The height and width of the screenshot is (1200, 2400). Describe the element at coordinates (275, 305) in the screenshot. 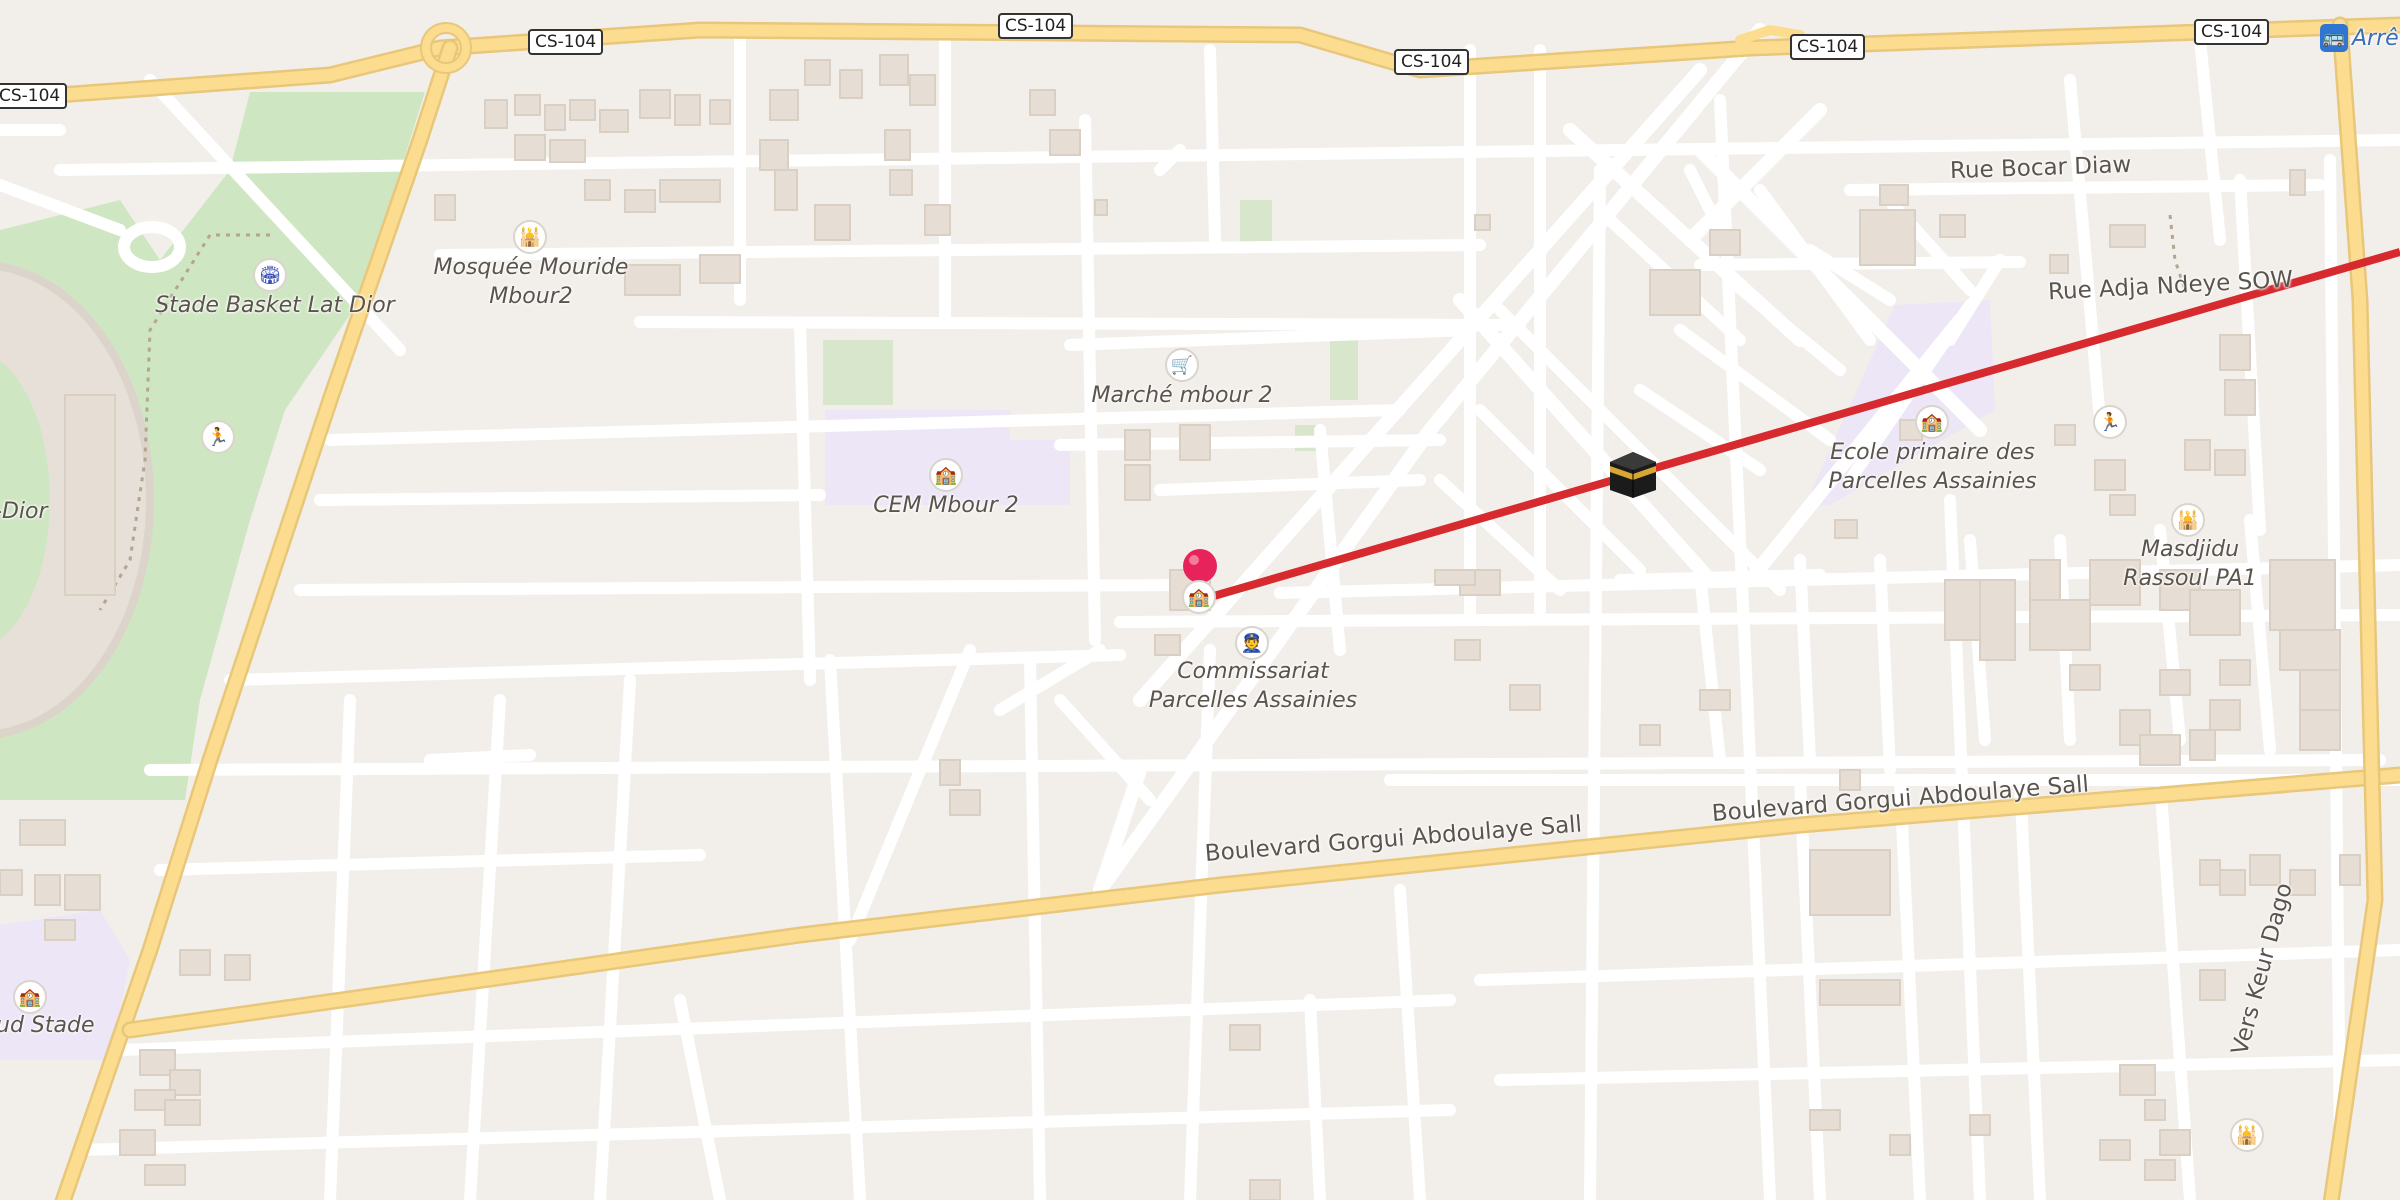

I see `label-stade-basket: Stade Basket Lat Dior` at that location.